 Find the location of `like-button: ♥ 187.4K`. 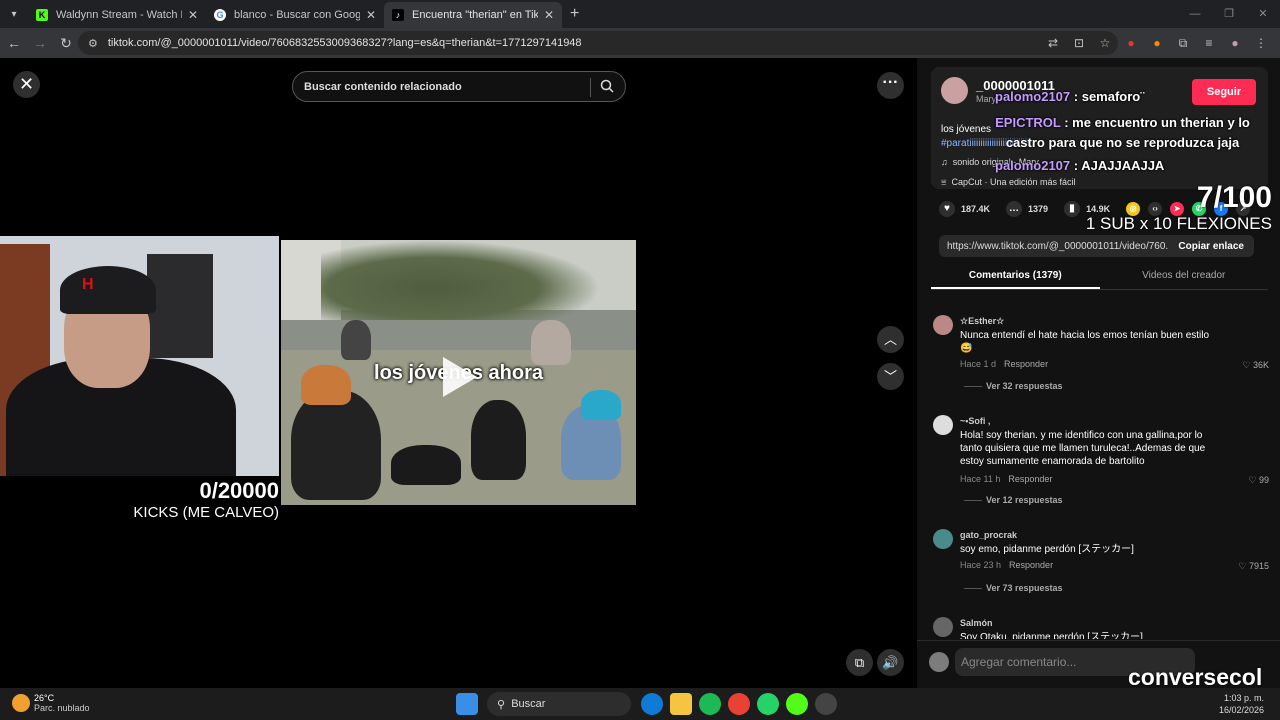

like-button: ♥ 187.4K is located at coordinates (964, 209).